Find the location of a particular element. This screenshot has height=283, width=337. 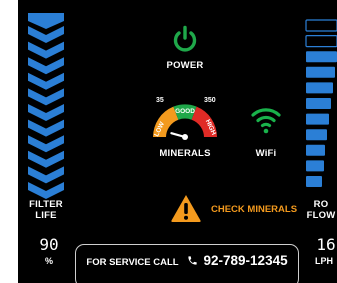

wifi-icon is located at coordinates (266, 121).